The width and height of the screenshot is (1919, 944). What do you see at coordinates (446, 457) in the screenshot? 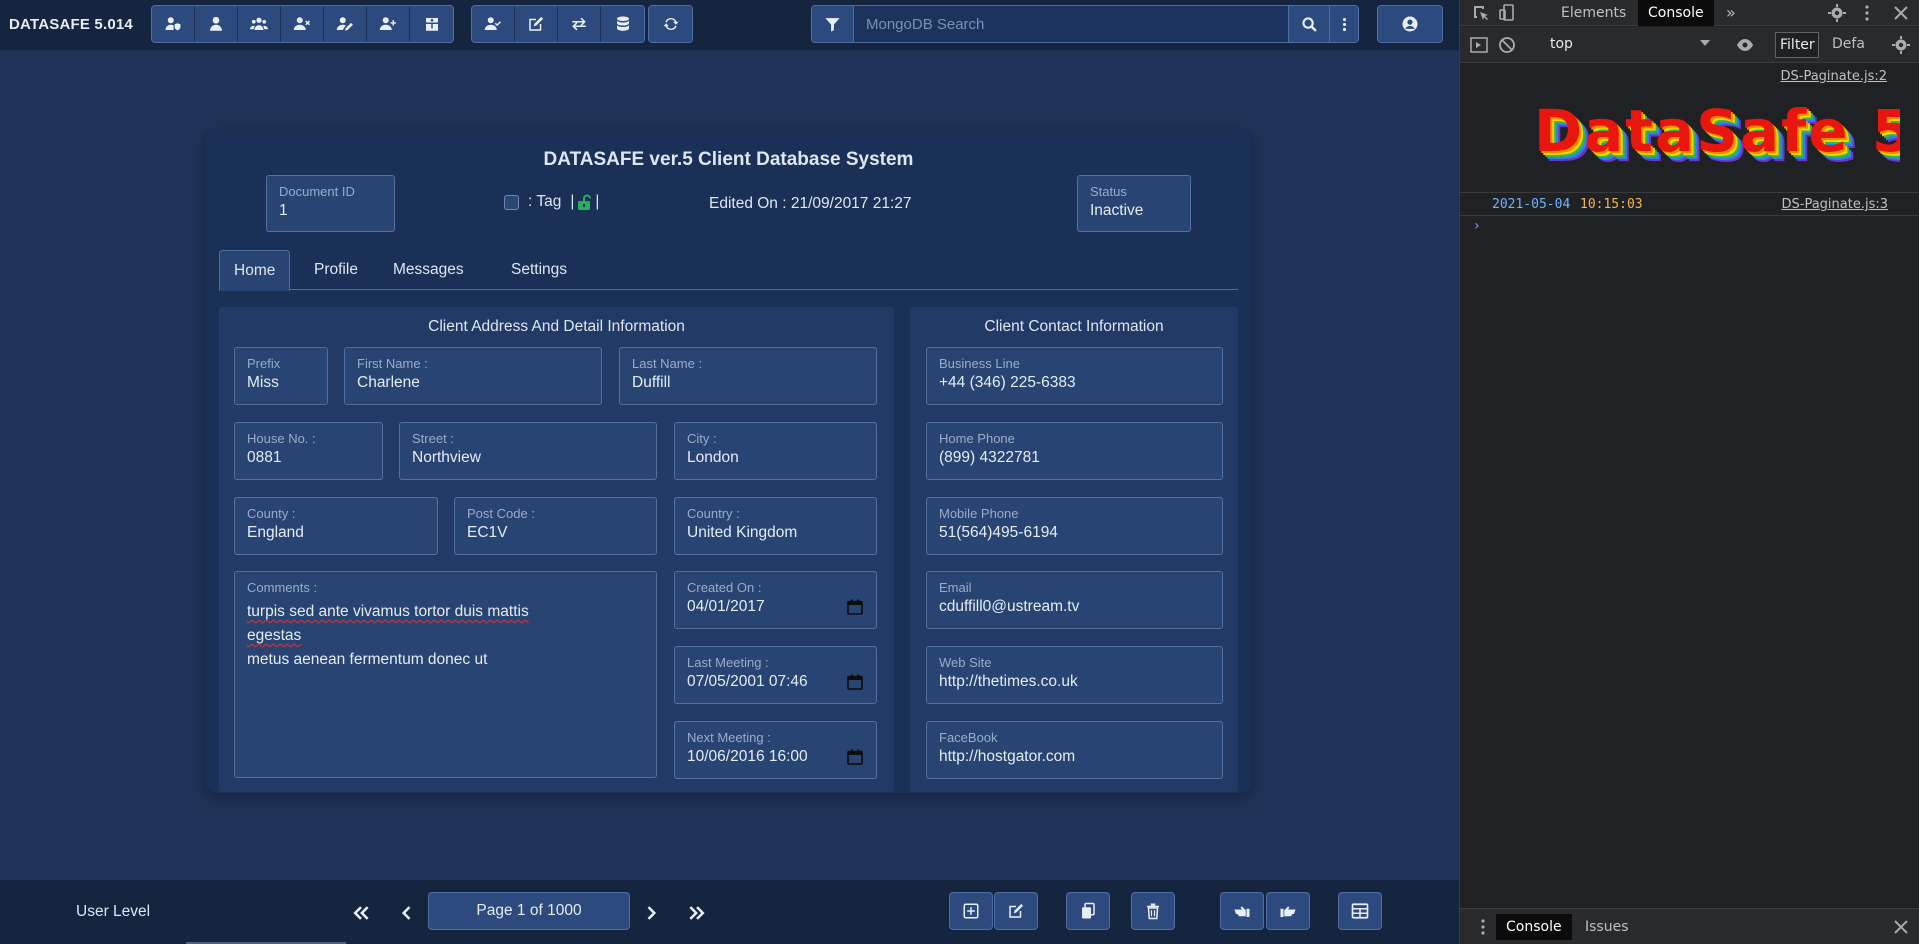
I see `street-value: Northview` at bounding box center [446, 457].